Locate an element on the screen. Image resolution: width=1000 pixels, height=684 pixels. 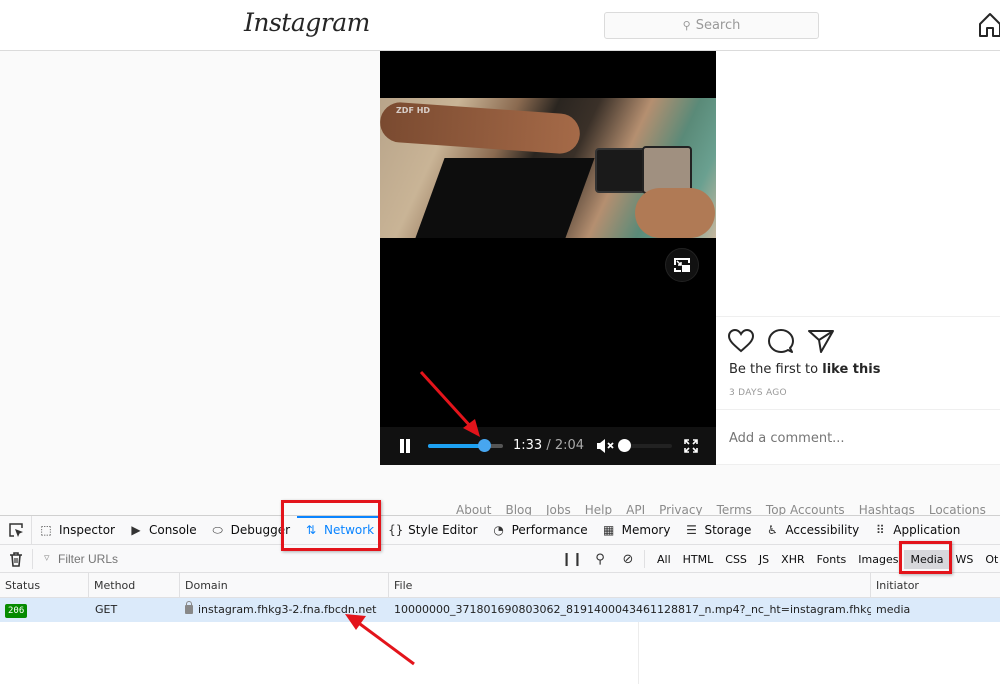
element-picker-button is located at coordinates (16, 530).